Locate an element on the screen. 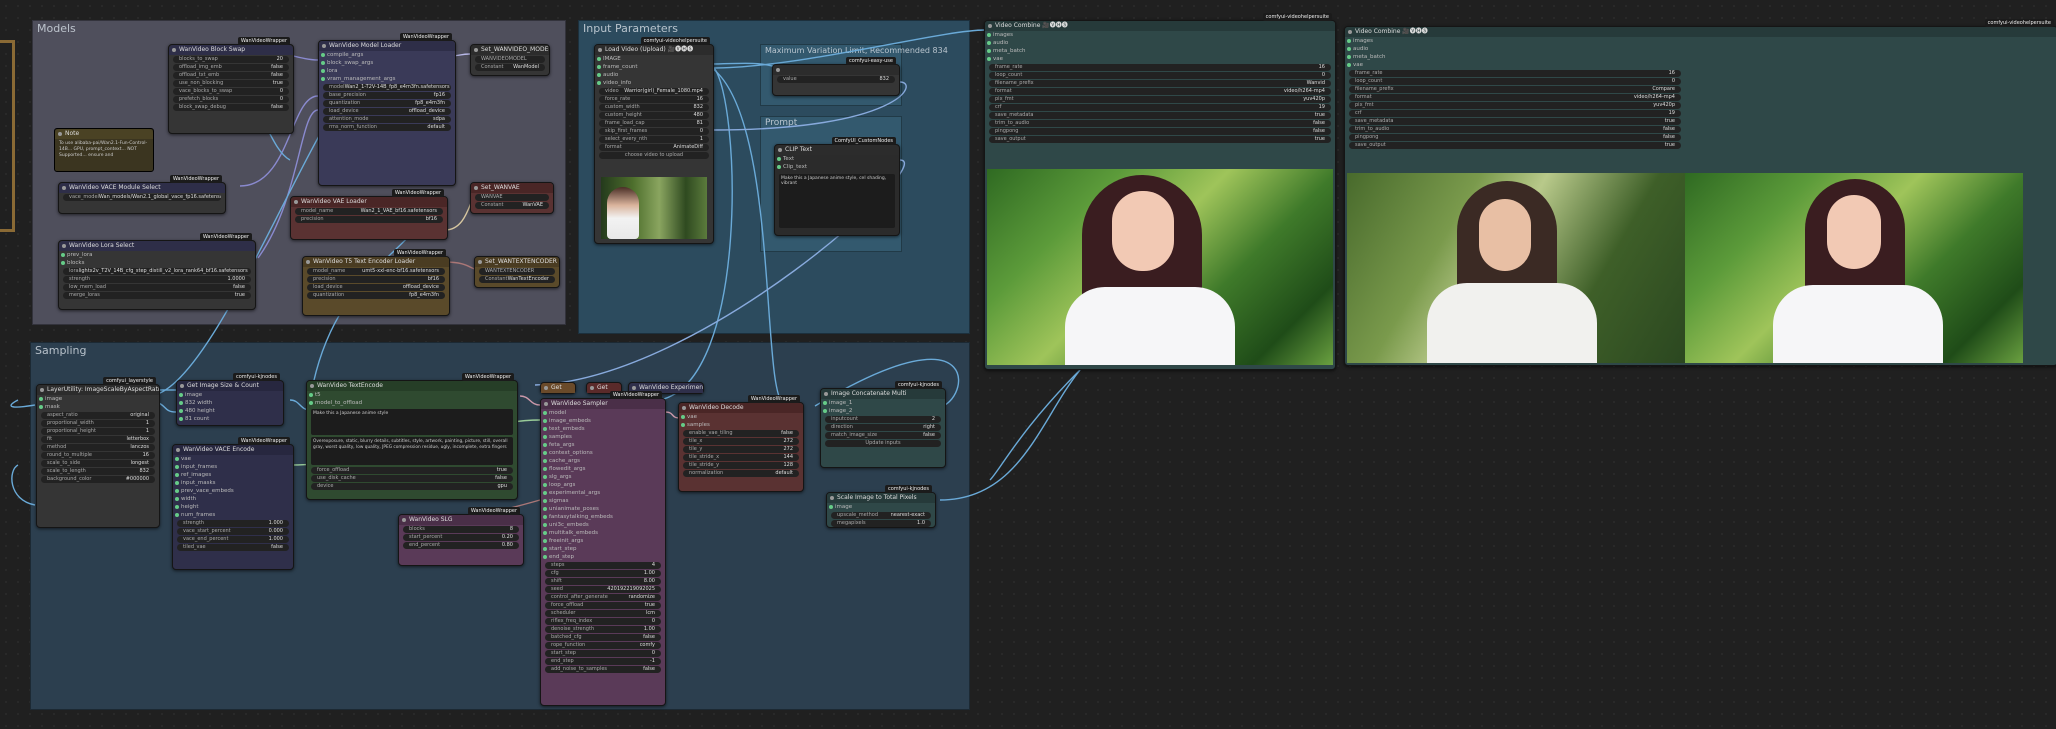 This screenshot has width=2056, height=729. input-port: model is located at coordinates (603, 413).